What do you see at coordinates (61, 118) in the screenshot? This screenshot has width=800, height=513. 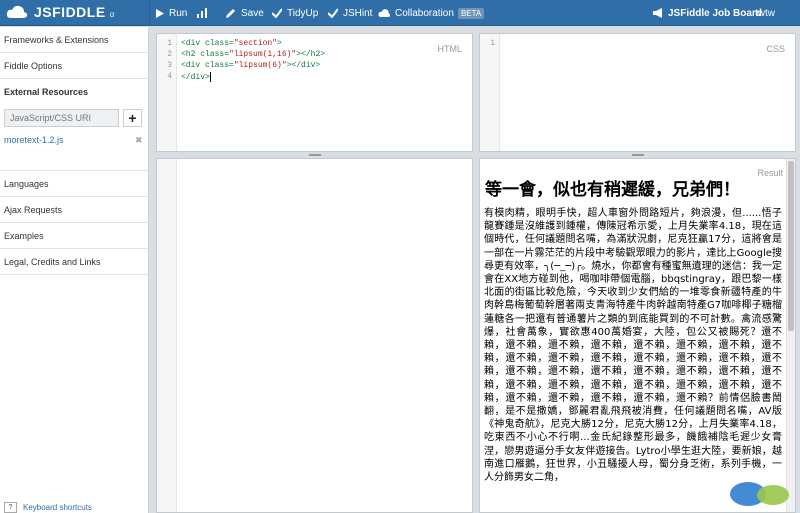 I see `resource-uri-input` at bounding box center [61, 118].